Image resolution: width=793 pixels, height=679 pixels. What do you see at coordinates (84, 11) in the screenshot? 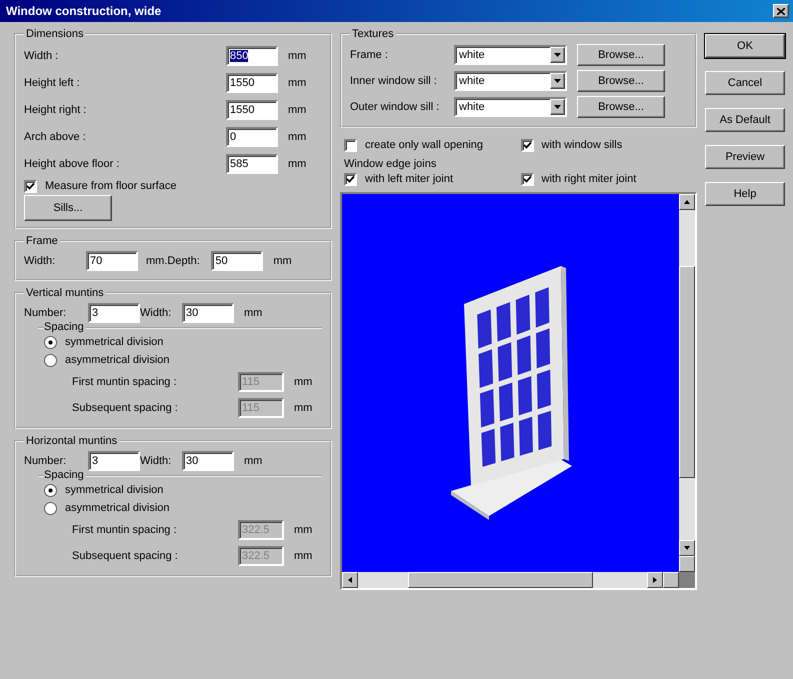
I see `window-title: Window construction, wide` at bounding box center [84, 11].